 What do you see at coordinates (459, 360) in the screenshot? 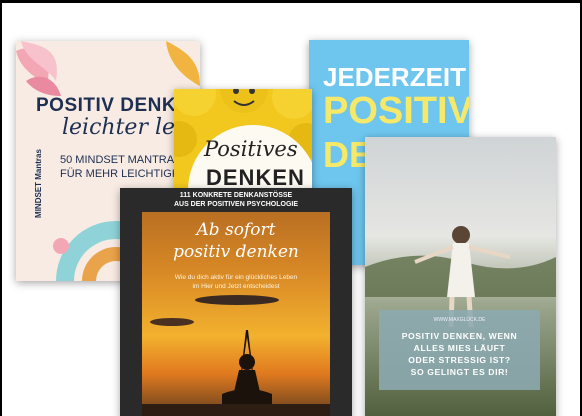
I see `cover-line3: ODER STRESSIG IST?` at bounding box center [459, 360].